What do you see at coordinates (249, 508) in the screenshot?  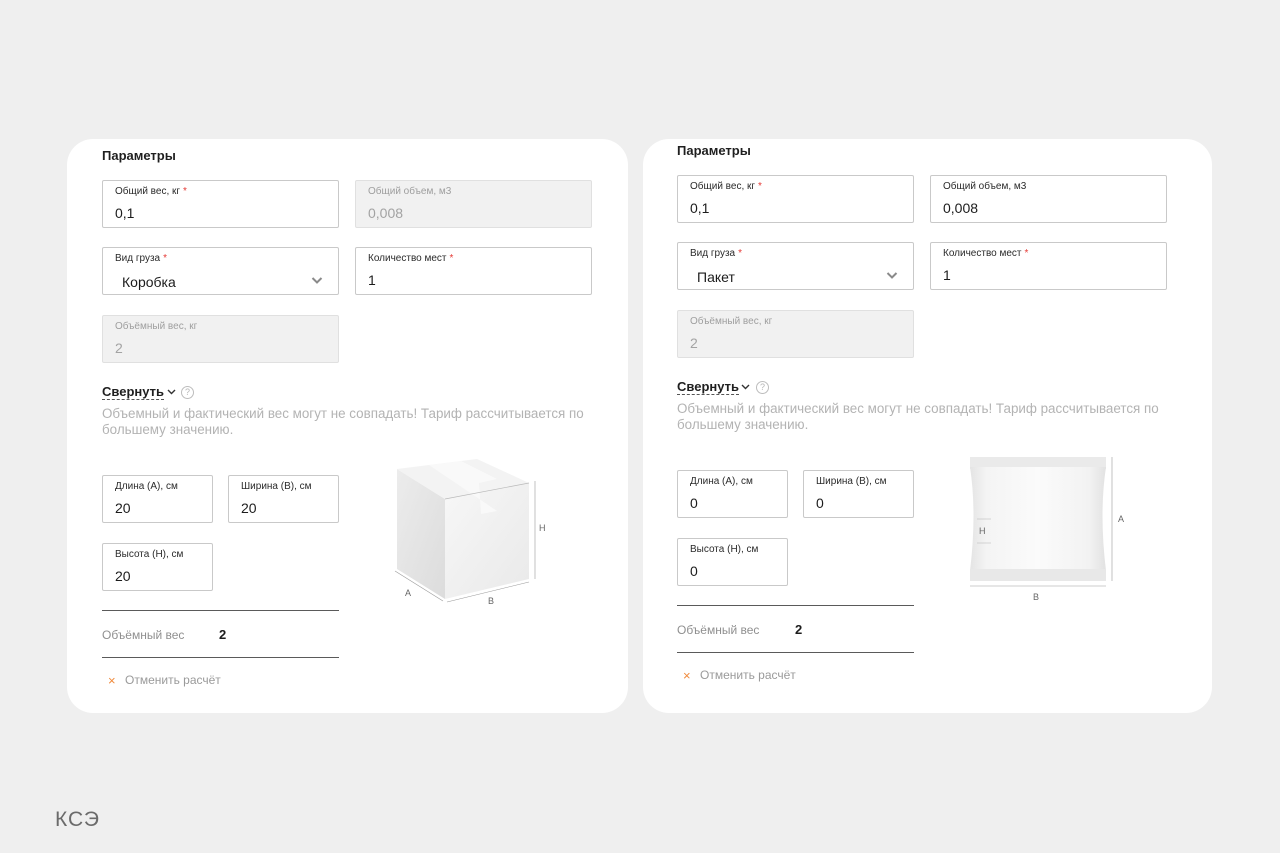 I see `width-value: 20` at bounding box center [249, 508].